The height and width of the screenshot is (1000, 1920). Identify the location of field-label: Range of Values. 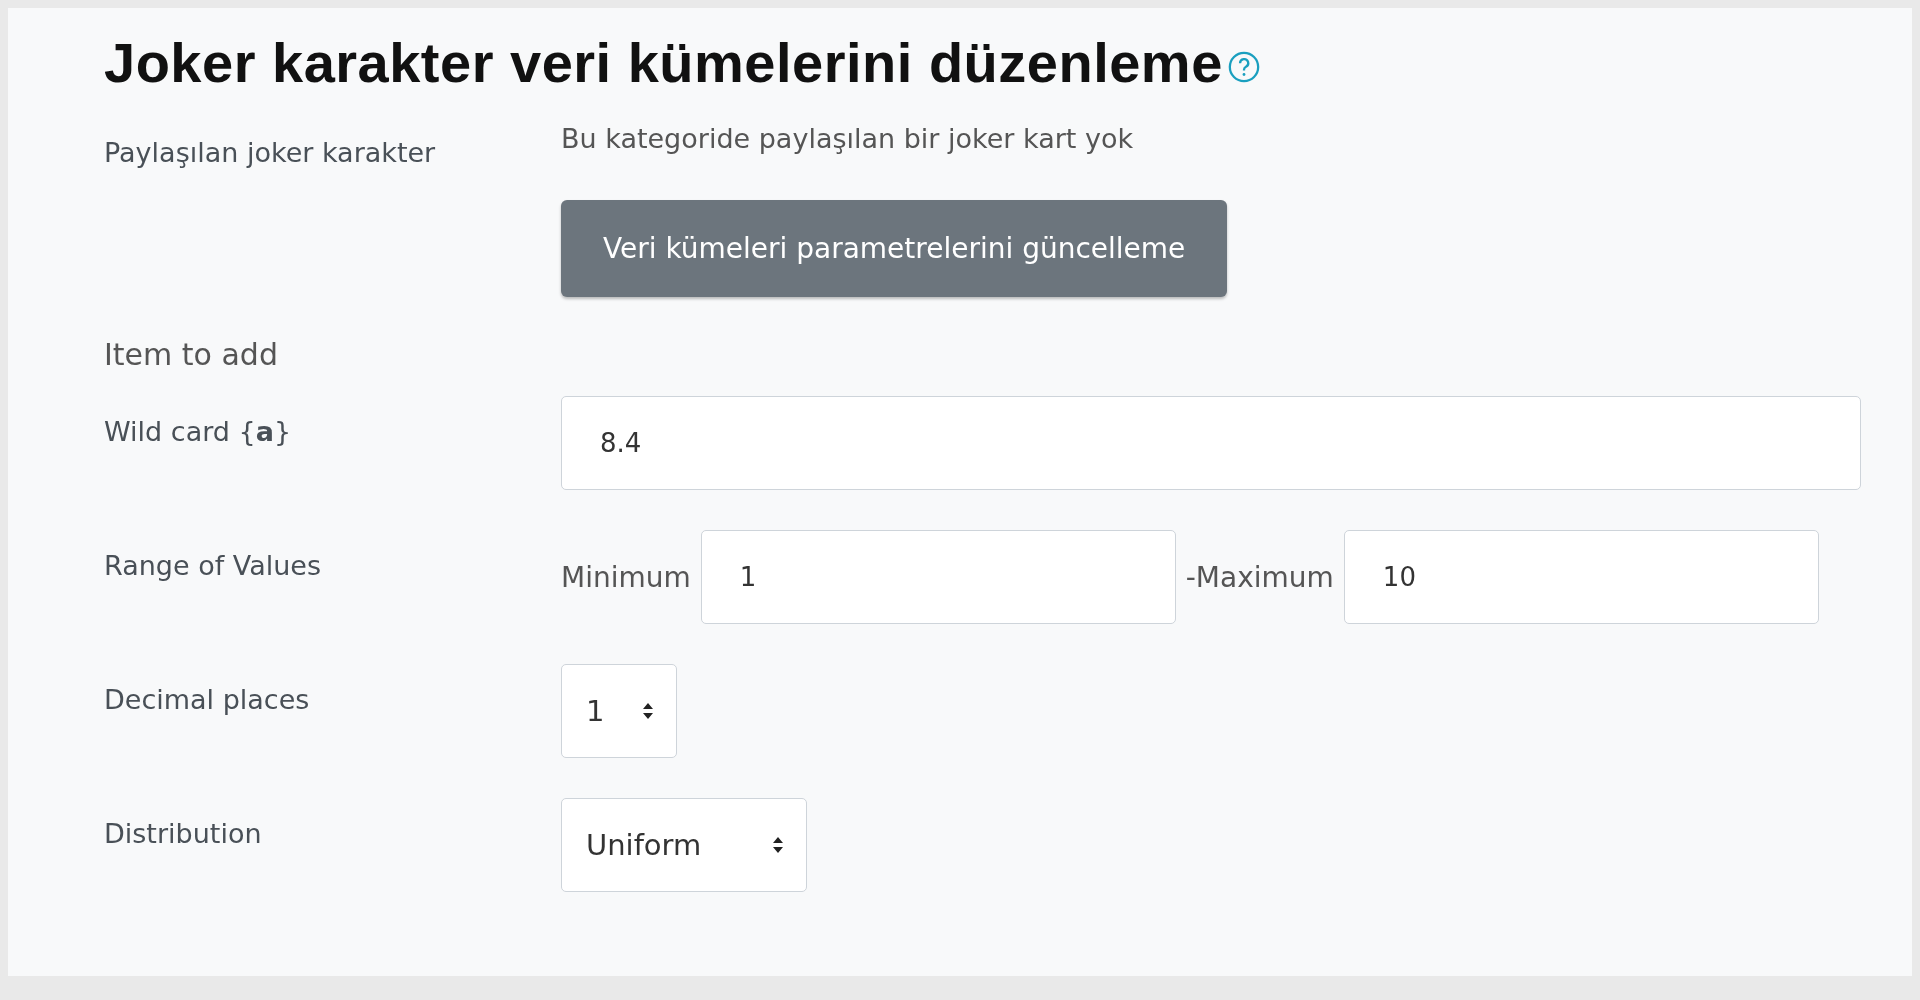
(213, 565).